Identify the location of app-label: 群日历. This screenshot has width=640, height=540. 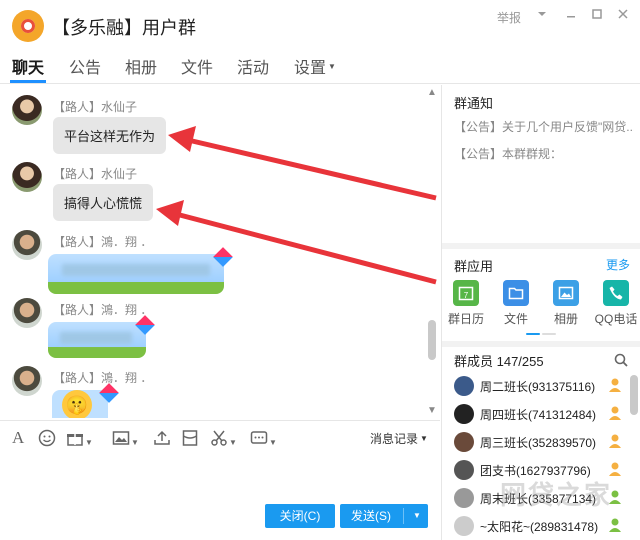
(465, 319).